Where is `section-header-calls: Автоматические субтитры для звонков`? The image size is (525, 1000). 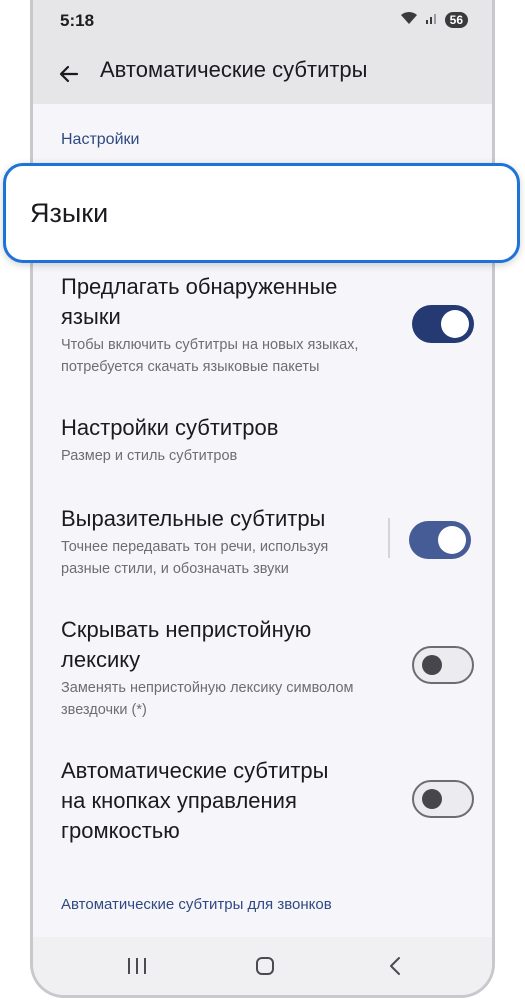 section-header-calls: Автоматические субтитры для звонков is located at coordinates (196, 904).